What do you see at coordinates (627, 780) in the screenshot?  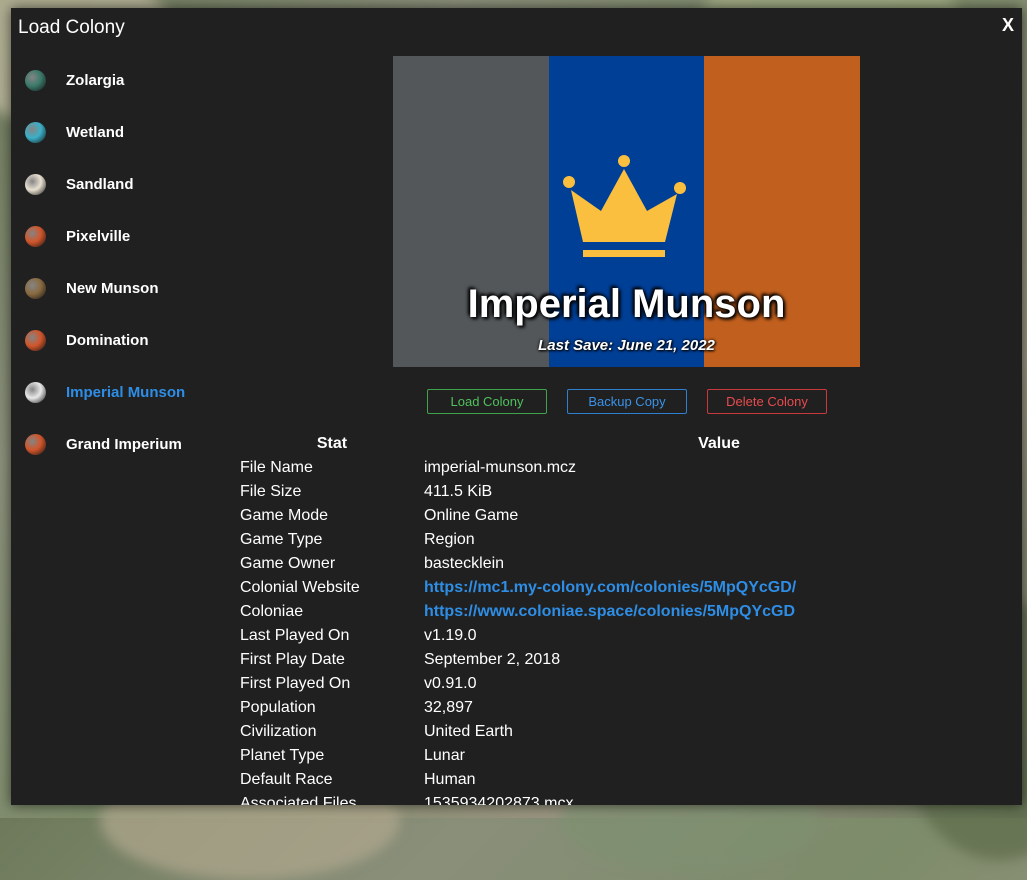 I see `stat-row: Default Race Human` at bounding box center [627, 780].